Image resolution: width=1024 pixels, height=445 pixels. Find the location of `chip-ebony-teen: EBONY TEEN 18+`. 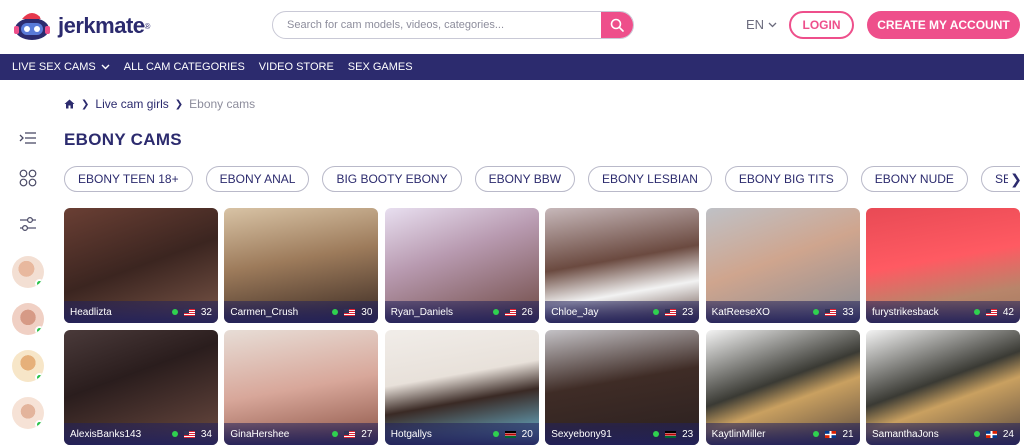

chip-ebony-teen: EBONY TEEN 18+ is located at coordinates (128, 179).